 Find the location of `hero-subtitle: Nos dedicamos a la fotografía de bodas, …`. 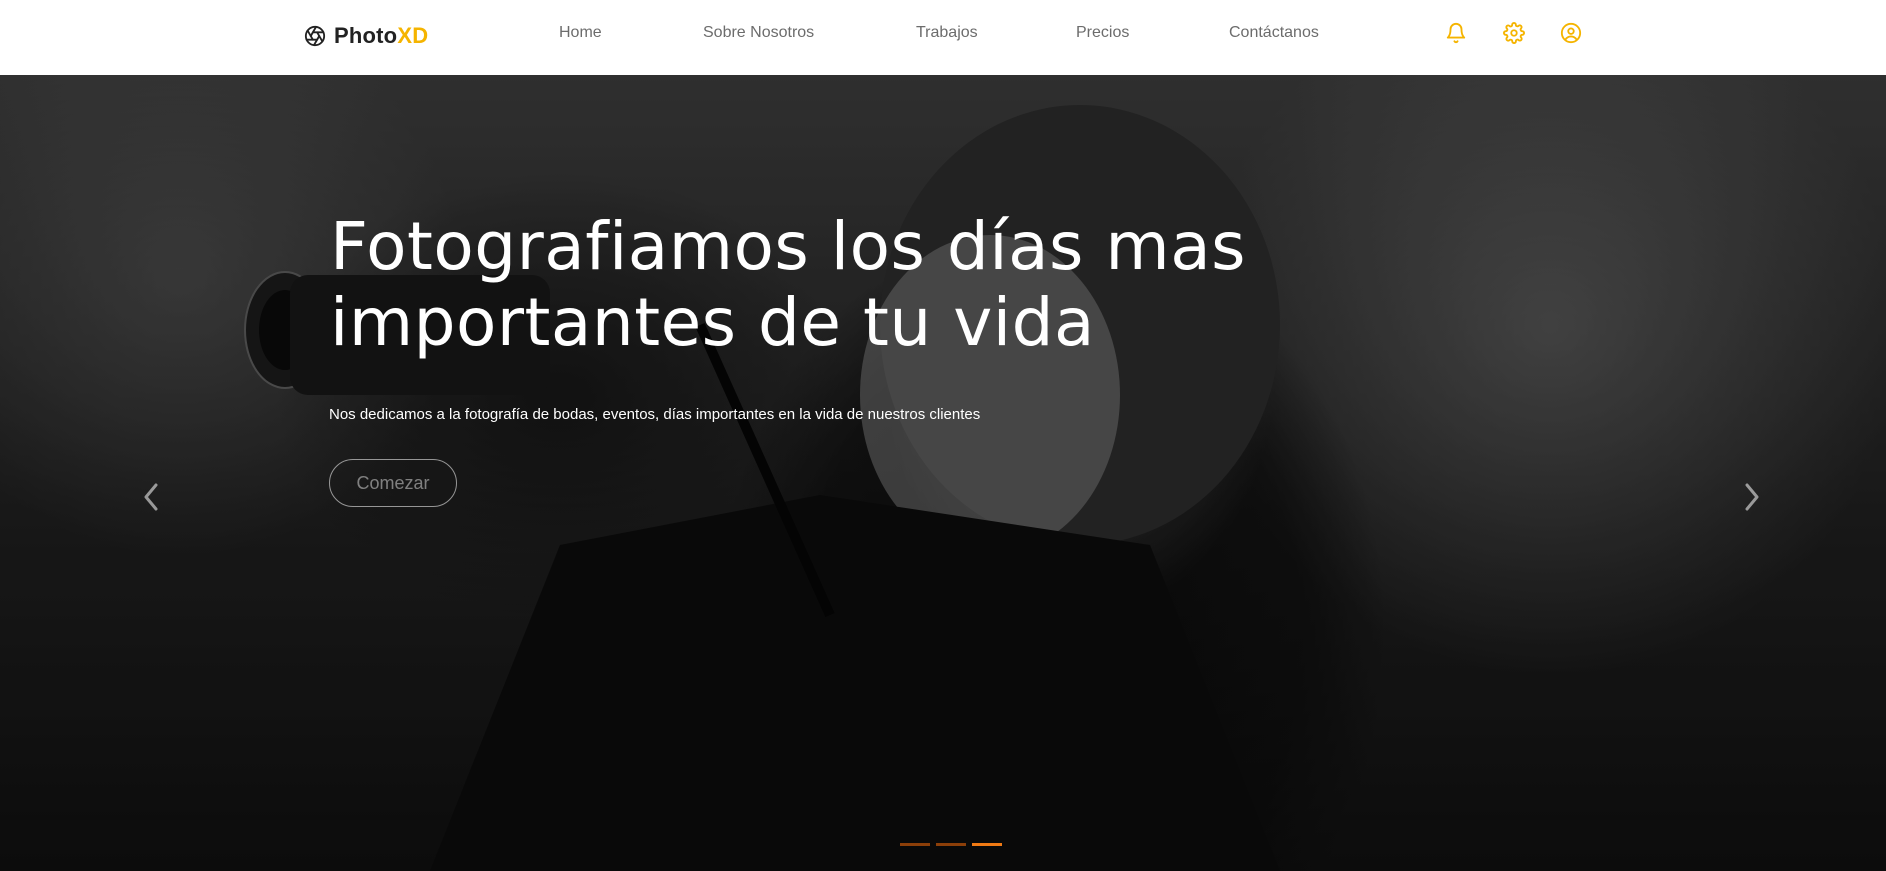

hero-subtitle: Nos dedicamos a la fotografía de bodas, … is located at coordinates (655, 414).